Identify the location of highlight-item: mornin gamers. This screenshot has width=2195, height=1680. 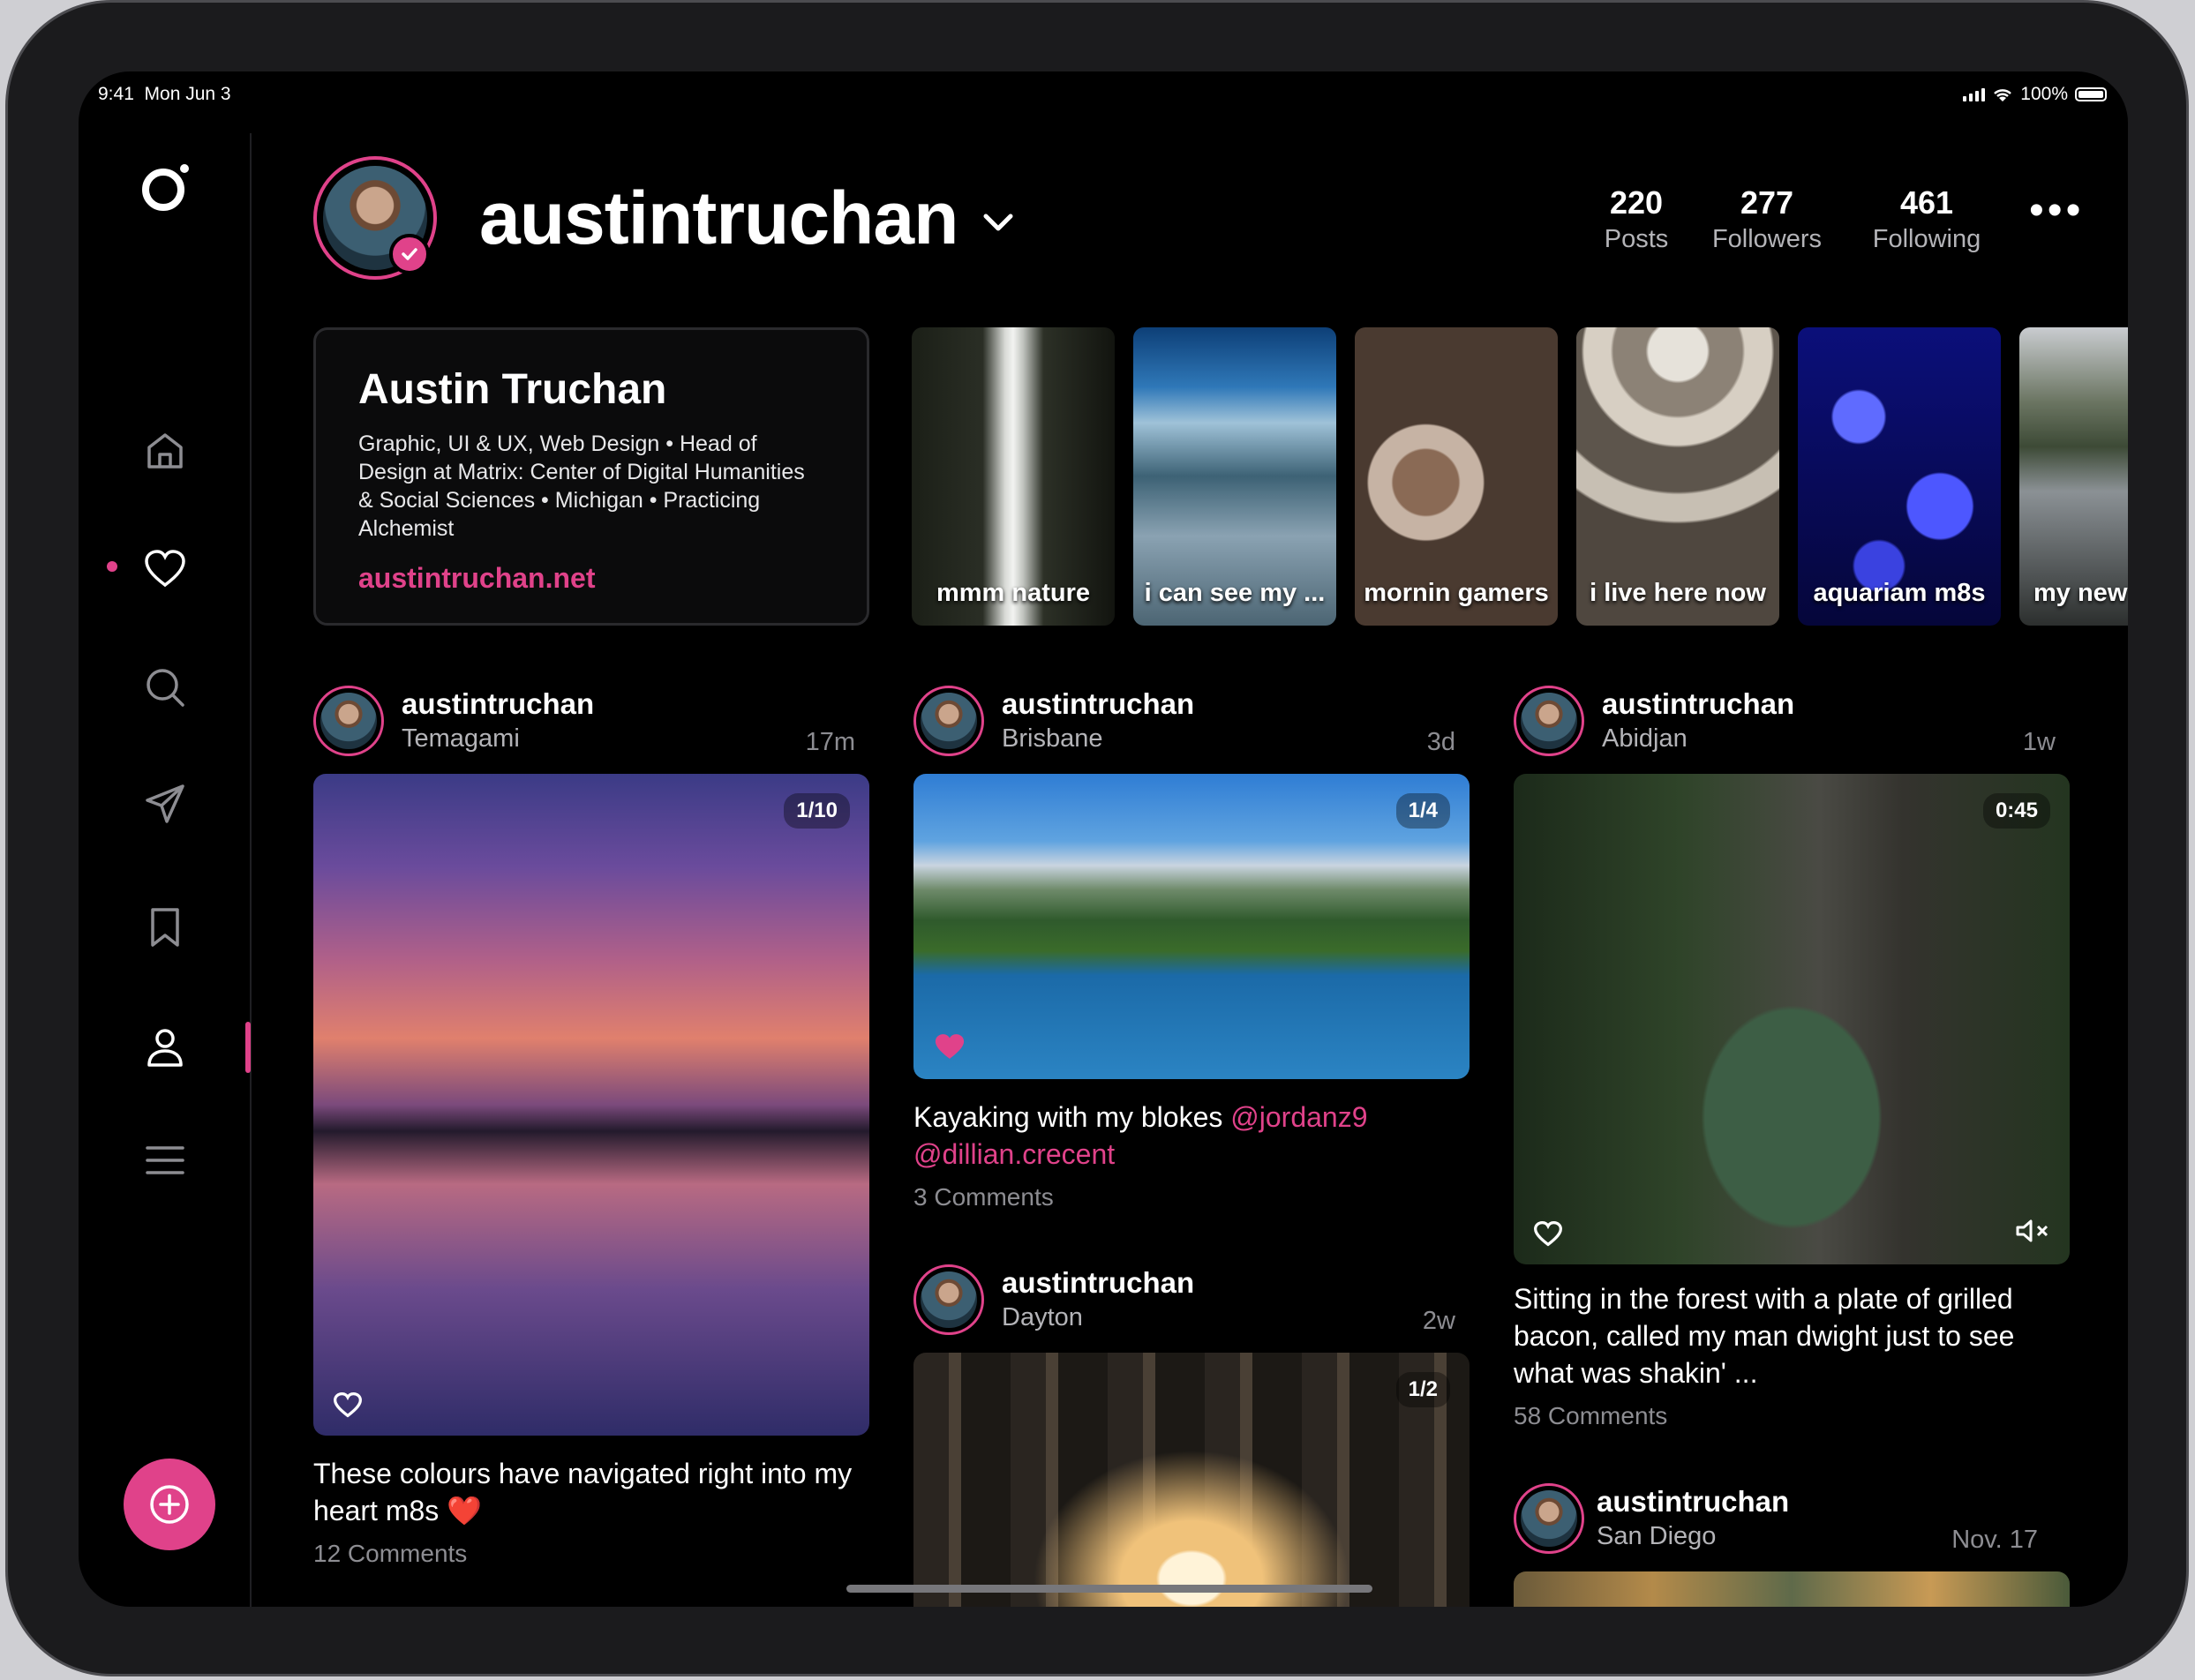
(1456, 476).